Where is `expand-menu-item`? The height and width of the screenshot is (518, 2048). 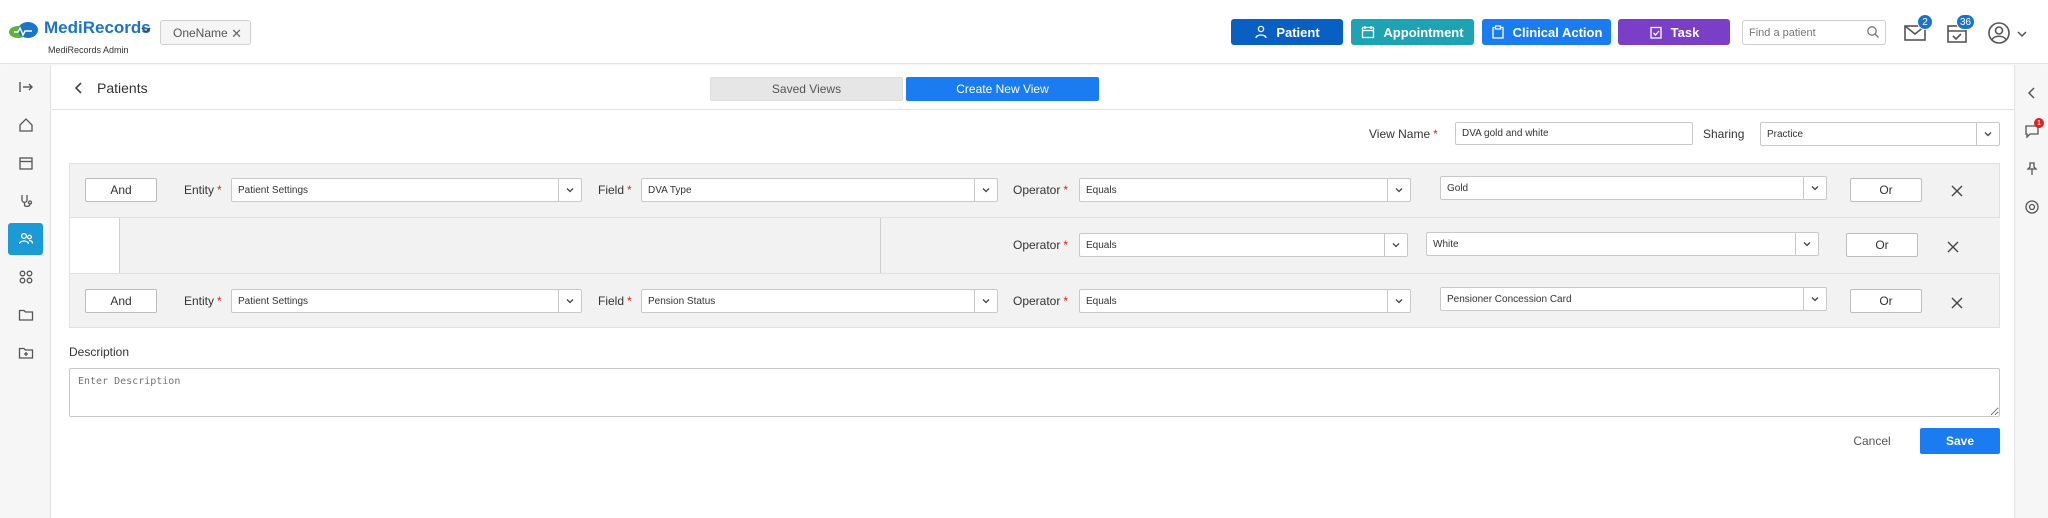 expand-menu-item is located at coordinates (25, 87).